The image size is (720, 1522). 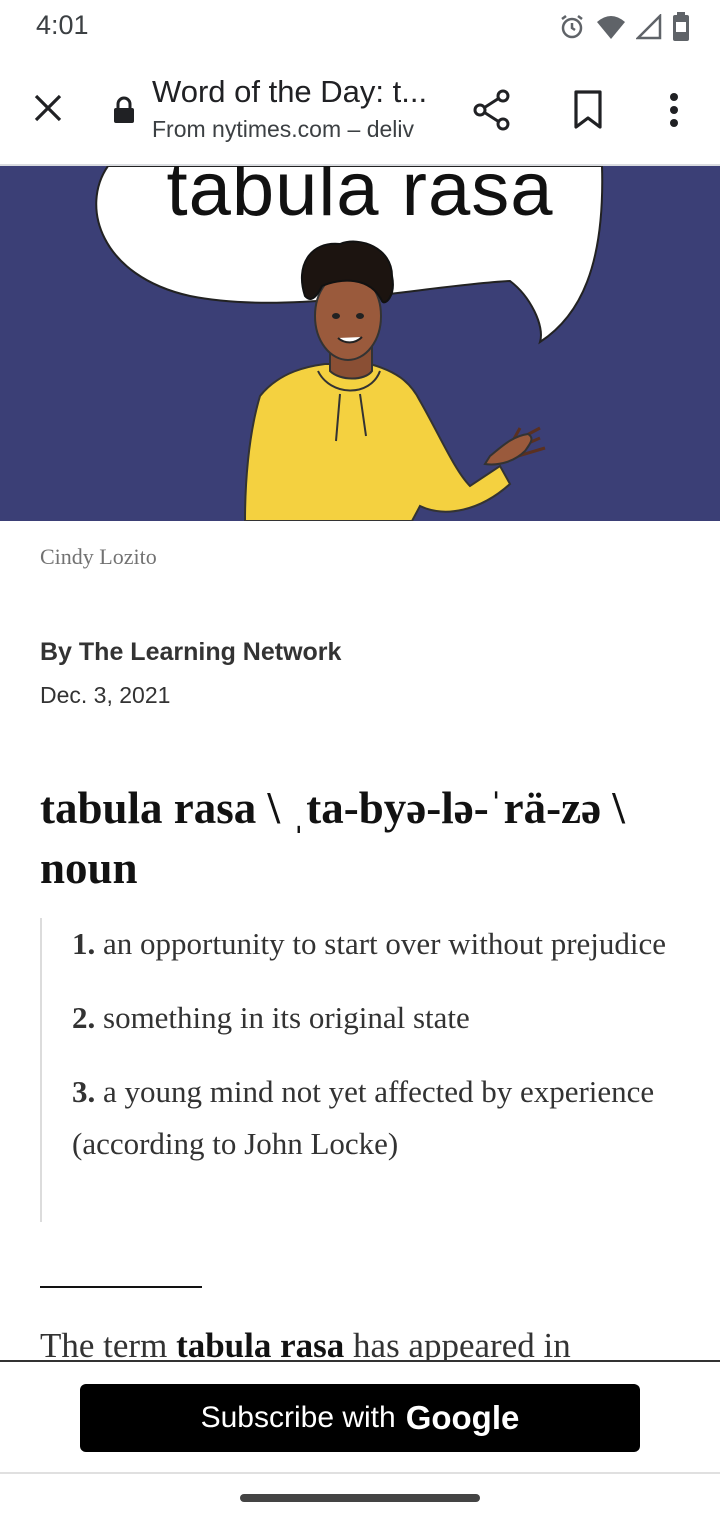 What do you see at coordinates (84, 1091) in the screenshot?
I see `definition-number: 3.` at bounding box center [84, 1091].